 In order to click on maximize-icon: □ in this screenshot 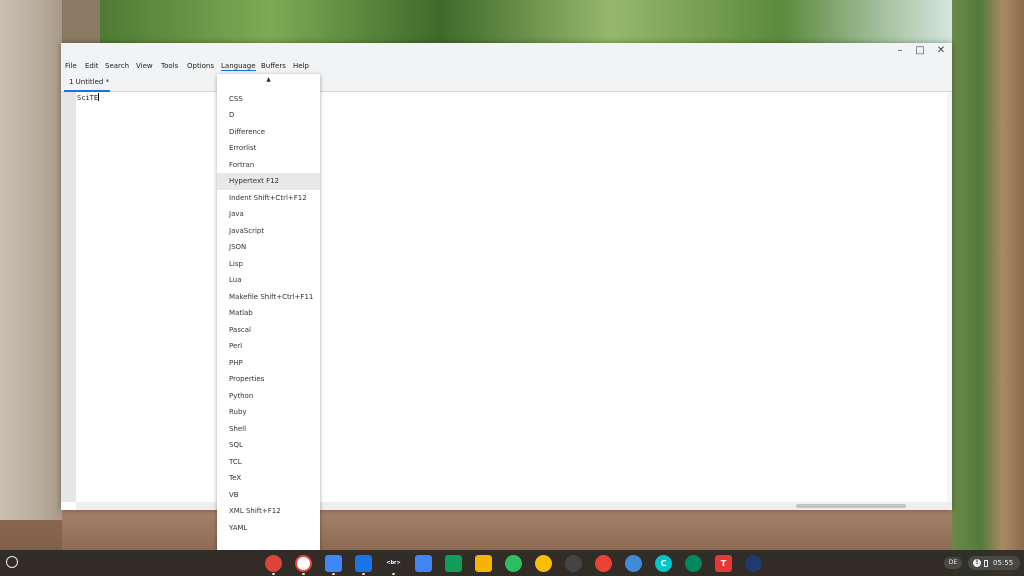, I will do `click(920, 50)`.